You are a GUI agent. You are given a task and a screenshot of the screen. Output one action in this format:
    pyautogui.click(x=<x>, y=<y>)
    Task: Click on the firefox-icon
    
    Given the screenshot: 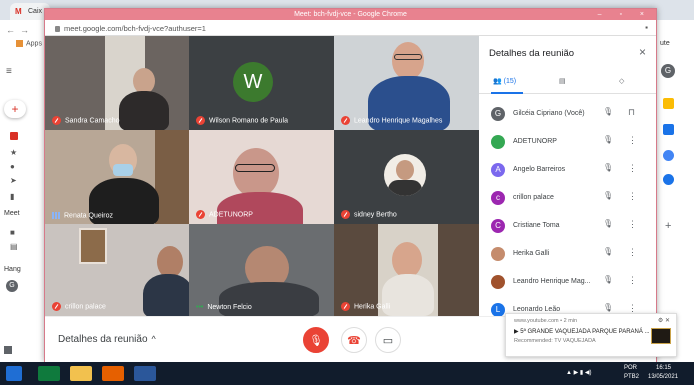 What is the action you would take?
    pyautogui.click(x=113, y=373)
    